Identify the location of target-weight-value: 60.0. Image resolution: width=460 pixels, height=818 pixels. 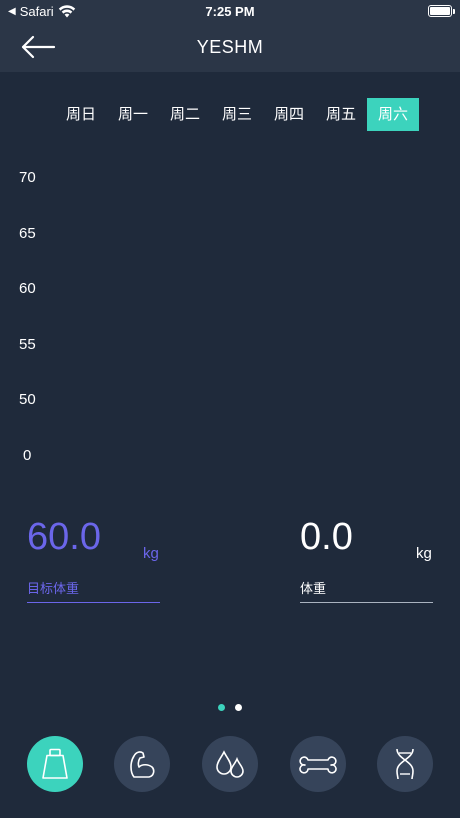
(64, 537).